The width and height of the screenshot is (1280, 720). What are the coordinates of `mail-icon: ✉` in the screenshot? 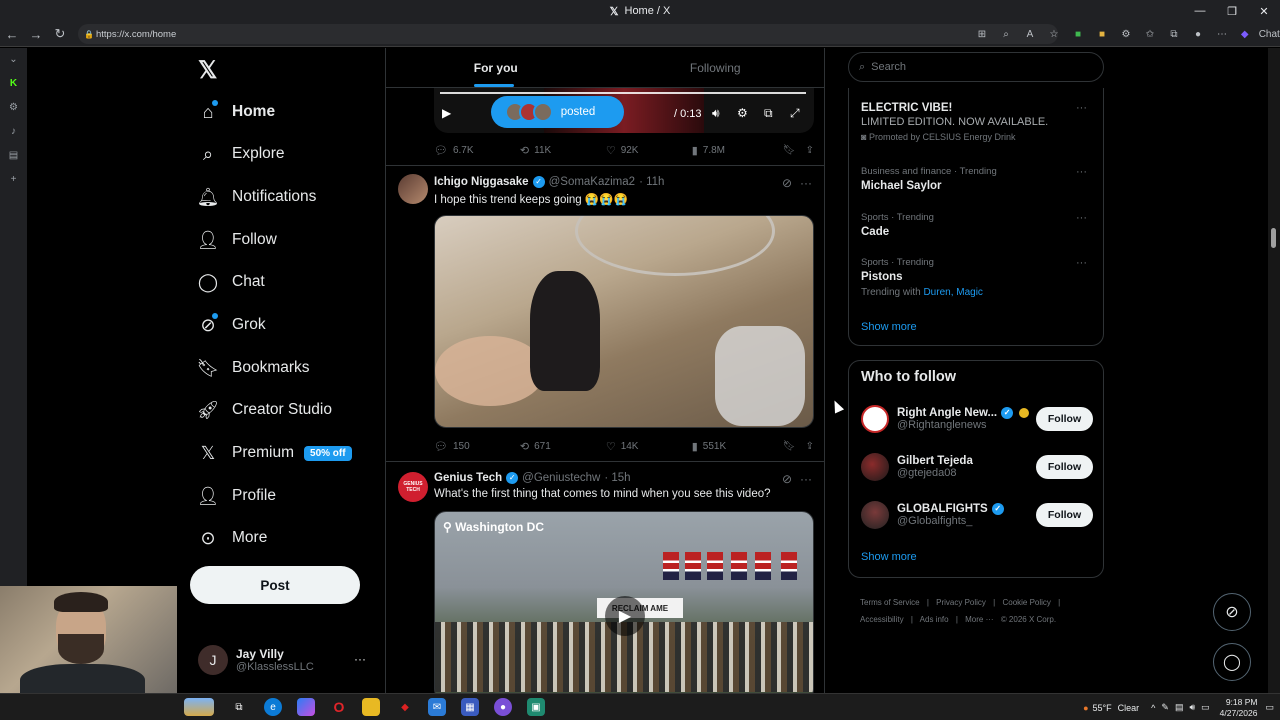 It's located at (437, 707).